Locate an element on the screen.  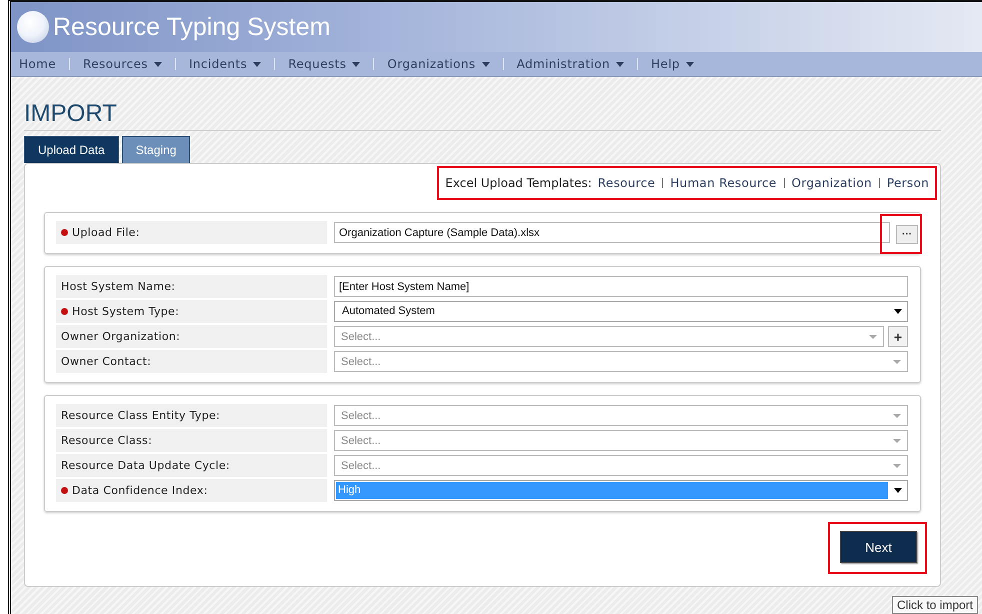
nav-menu-item: Organizations is located at coordinates (438, 64).